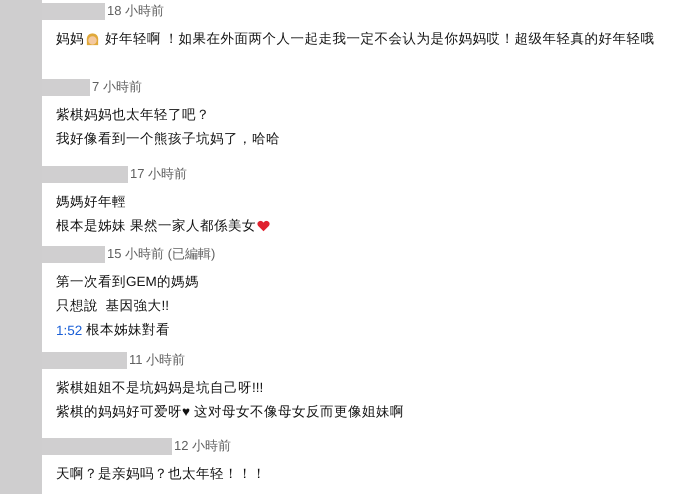  I want to click on comment-time: 11 小時前, so click(157, 360).